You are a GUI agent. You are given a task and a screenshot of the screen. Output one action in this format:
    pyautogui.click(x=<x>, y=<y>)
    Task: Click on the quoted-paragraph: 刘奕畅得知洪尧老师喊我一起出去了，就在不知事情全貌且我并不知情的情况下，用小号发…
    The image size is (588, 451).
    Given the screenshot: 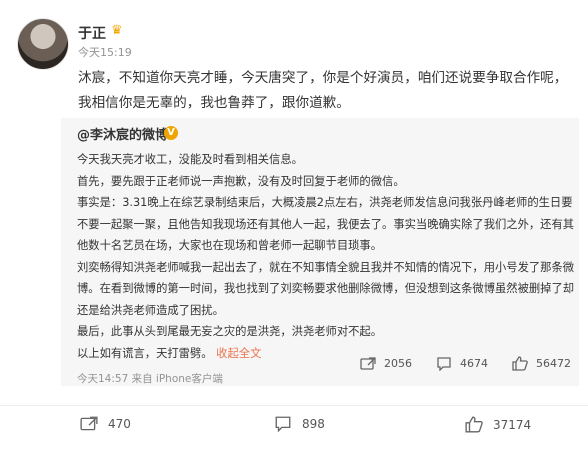 What is the action you would take?
    pyautogui.click(x=326, y=288)
    